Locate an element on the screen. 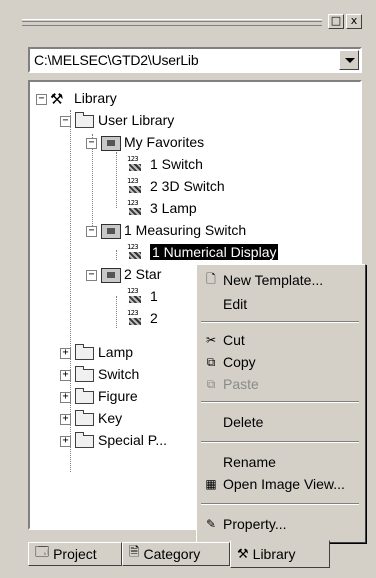 This screenshot has width=376, height=578. tree-node-label: Switch is located at coordinates (119, 374).